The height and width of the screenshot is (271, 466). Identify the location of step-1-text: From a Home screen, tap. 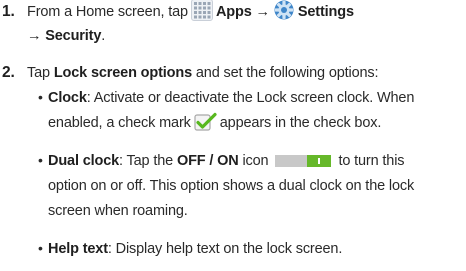
(107, 12).